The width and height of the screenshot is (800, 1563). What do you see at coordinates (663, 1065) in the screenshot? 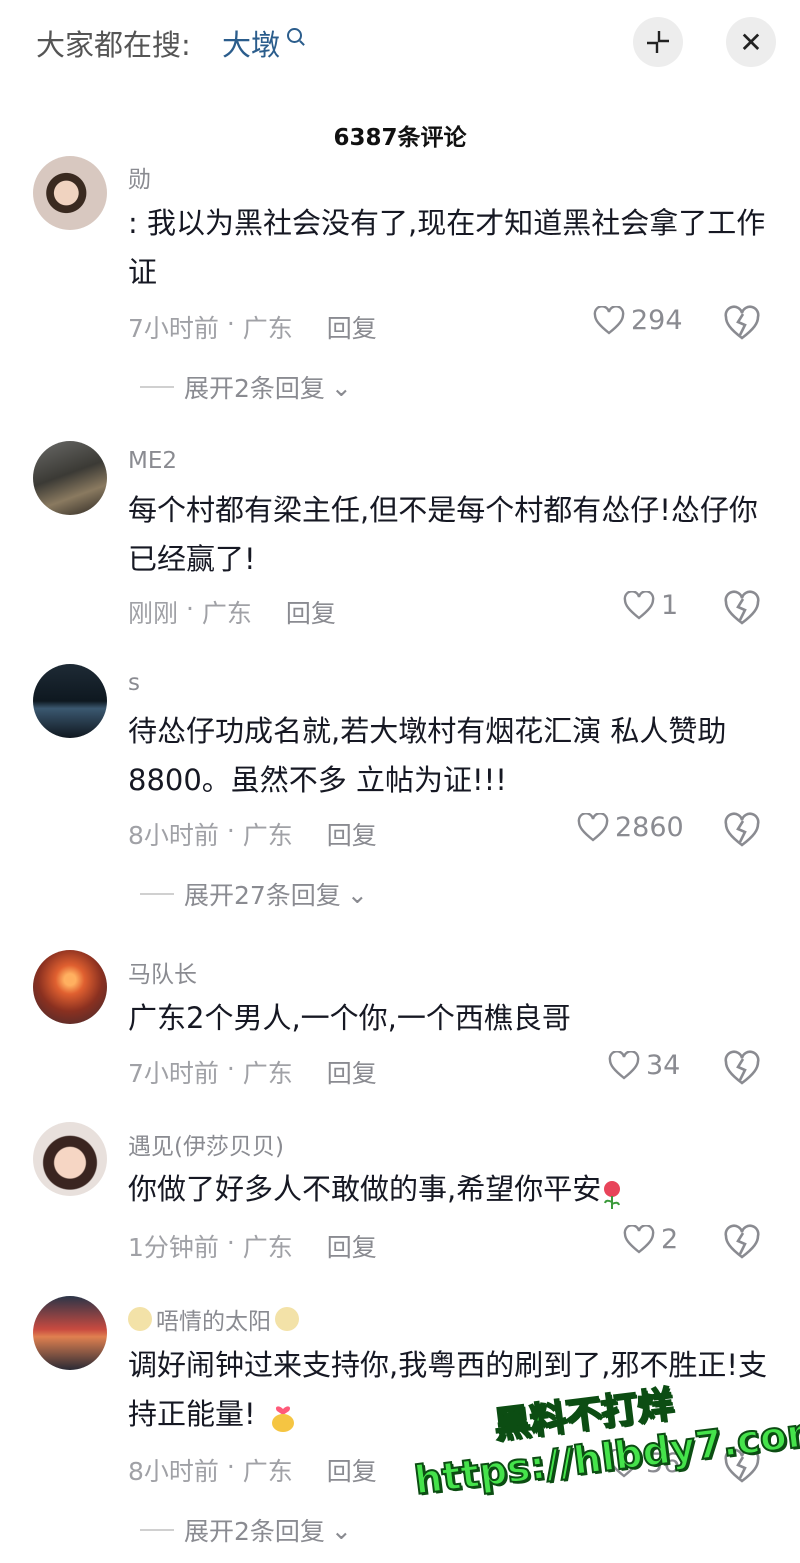
I see `like-count: 34` at bounding box center [663, 1065].